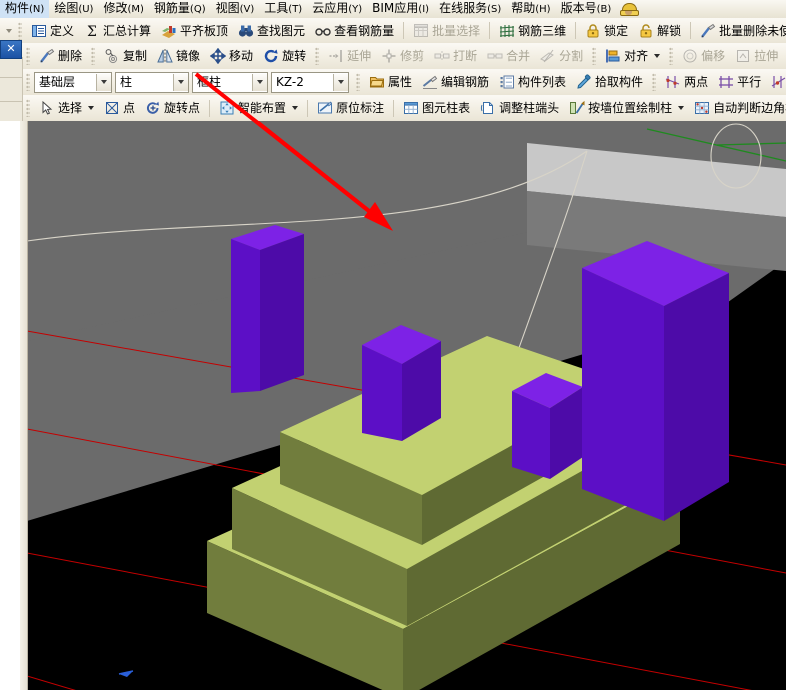 This screenshot has height=690, width=786. I want to click on smart-layout-icon, so click(227, 108).